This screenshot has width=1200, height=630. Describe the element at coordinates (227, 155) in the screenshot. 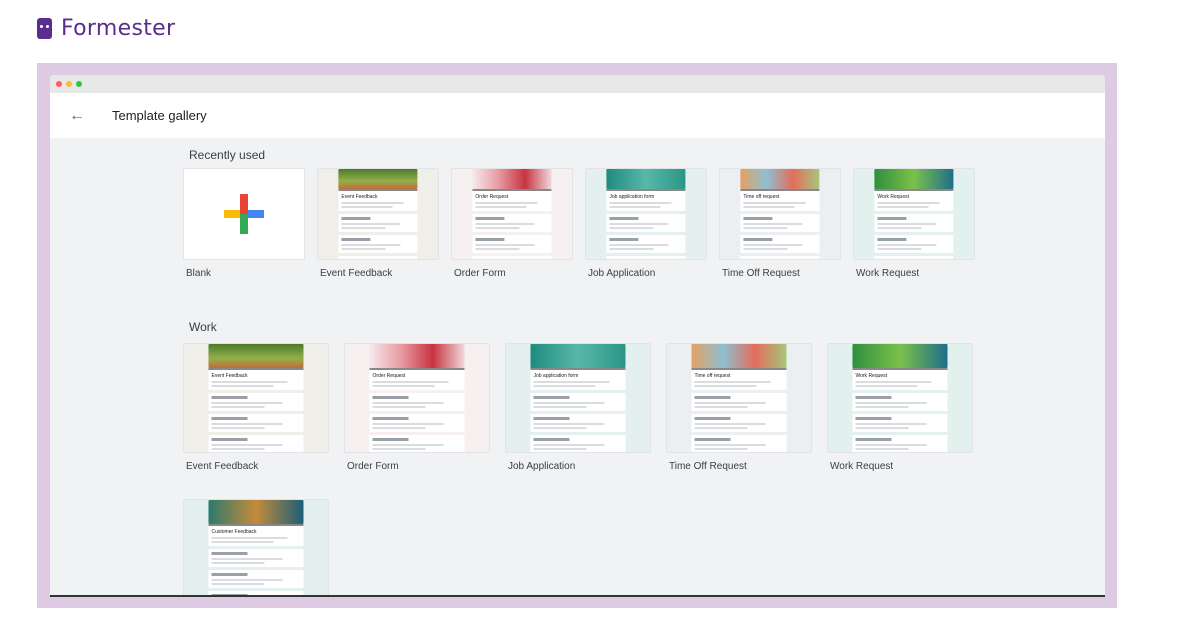

I see `section-title-recently-used: Recently used` at that location.